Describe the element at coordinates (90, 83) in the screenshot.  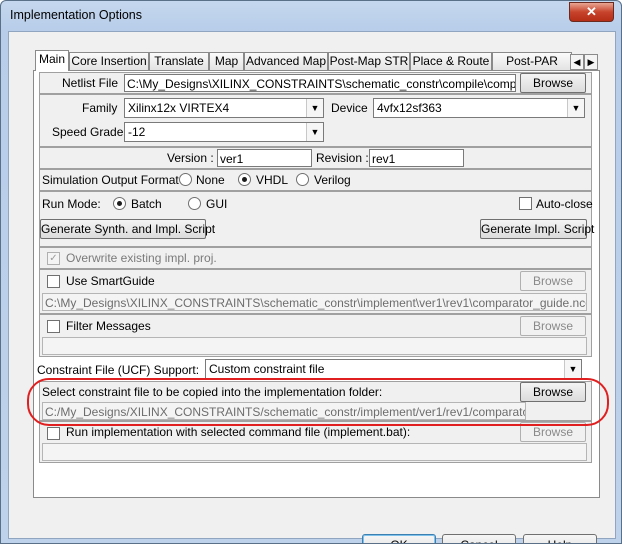
I see `netlist-label: Netlist File` at that location.